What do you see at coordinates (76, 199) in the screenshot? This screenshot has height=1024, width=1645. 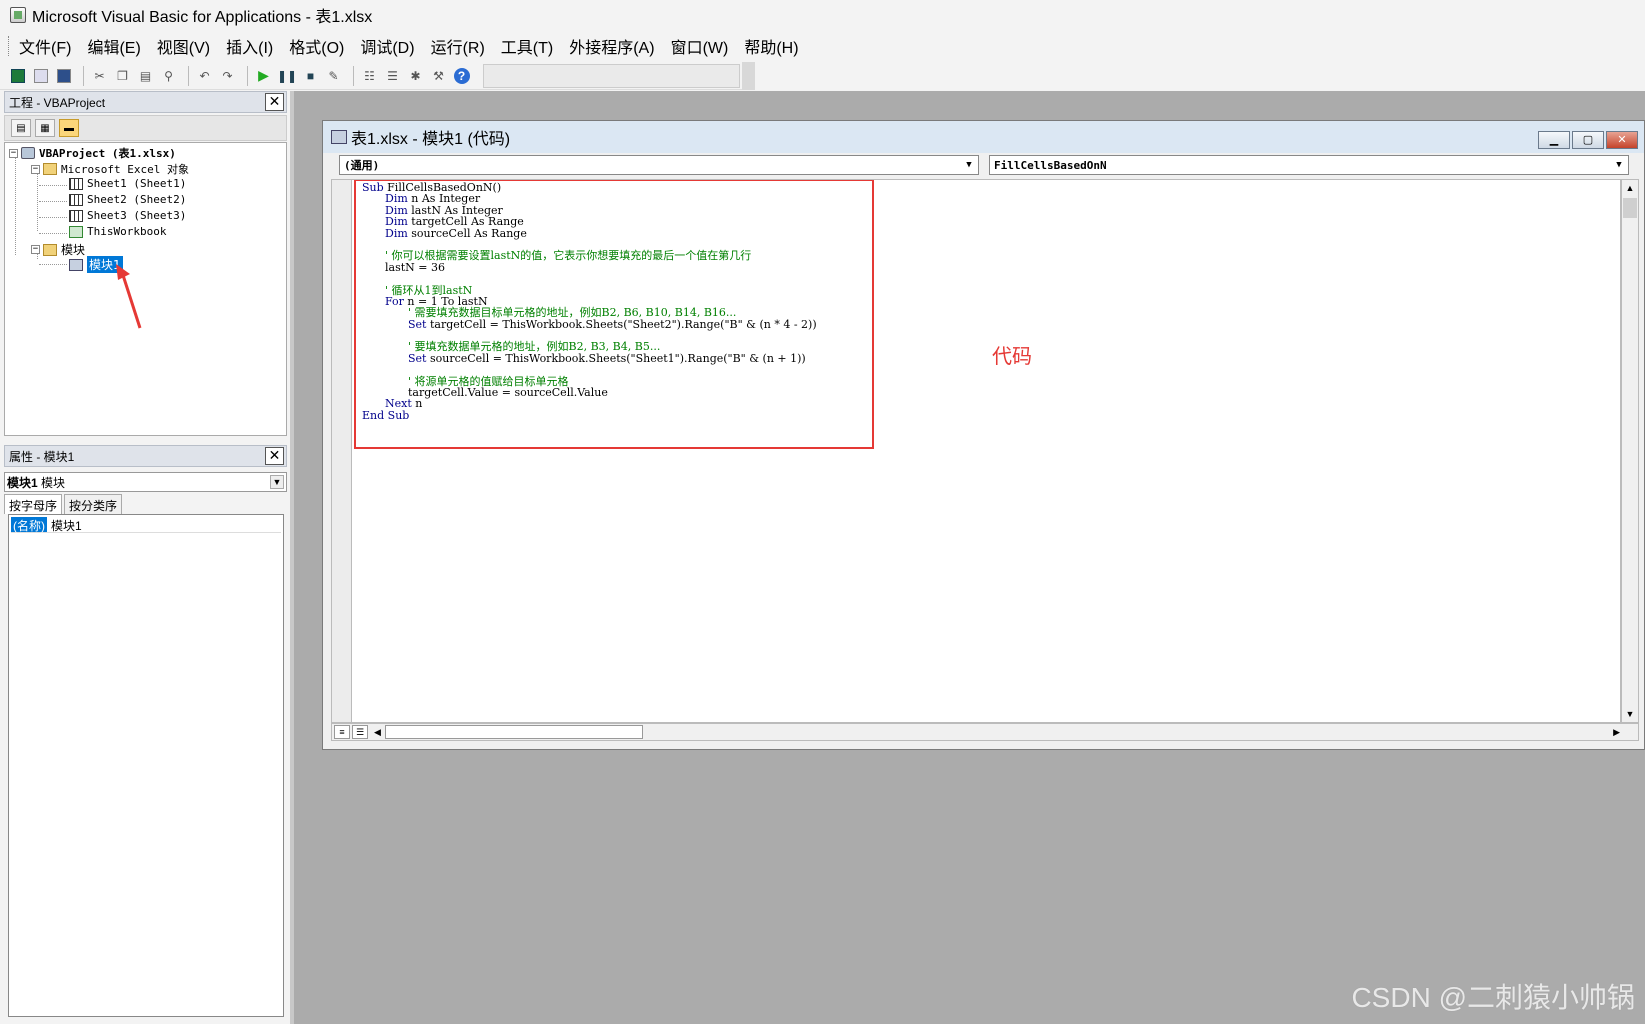 I see `worksheet-icon` at bounding box center [76, 199].